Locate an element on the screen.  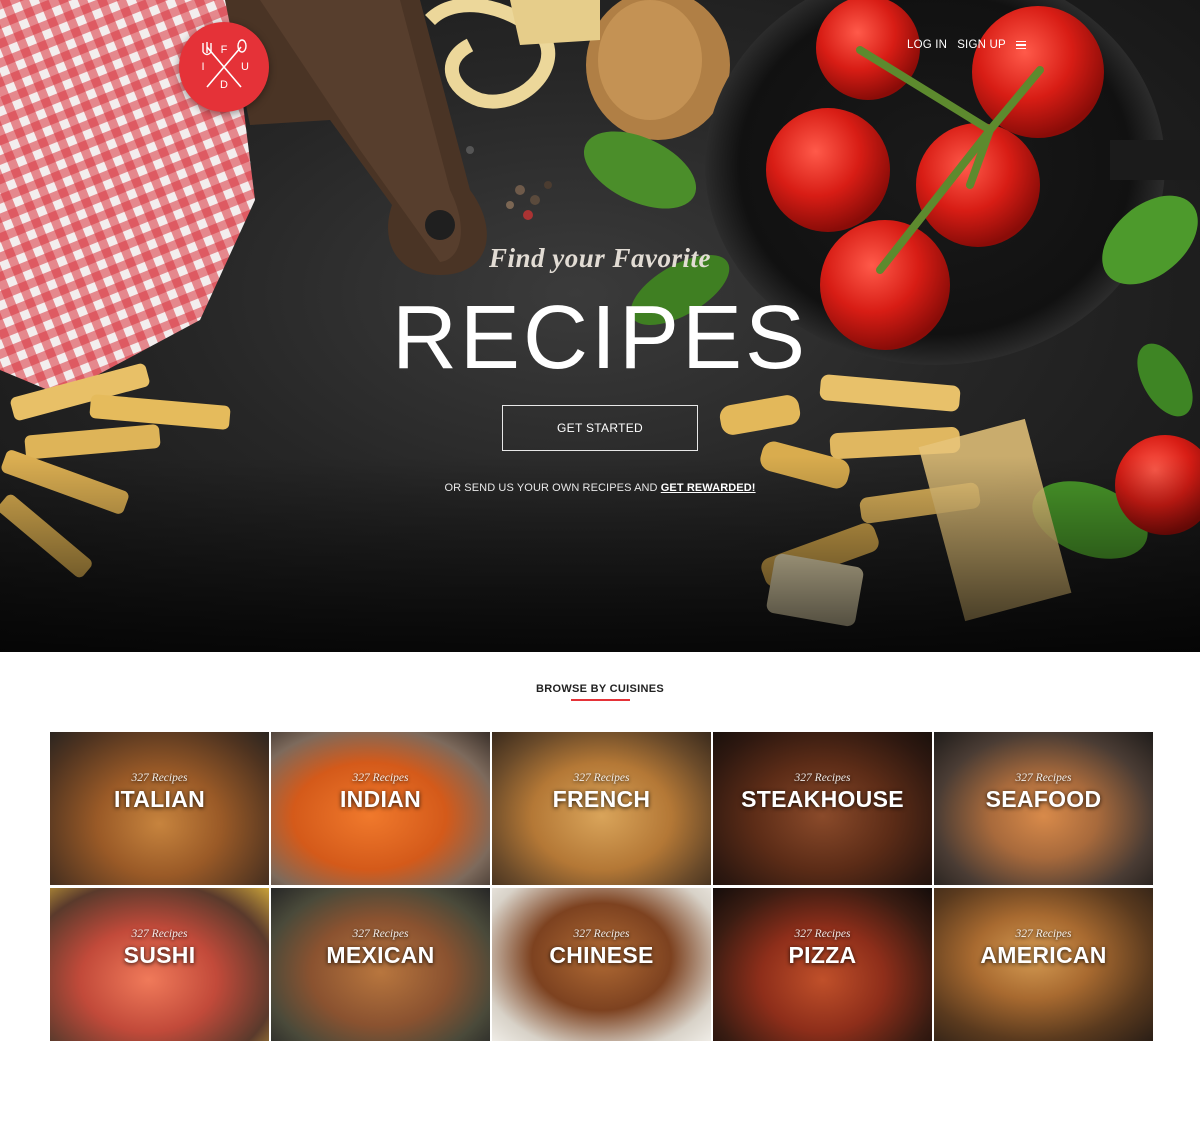
cuisine-tile-french: 327 Recipes FRENCH is located at coordinates (601, 808).